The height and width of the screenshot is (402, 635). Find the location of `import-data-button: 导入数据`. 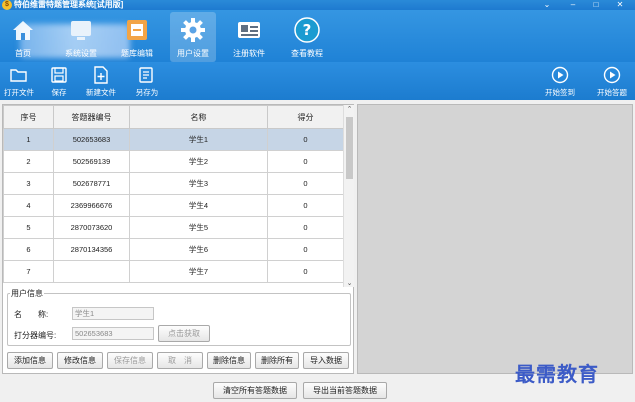

import-data-button: 导入数据 is located at coordinates (326, 360).